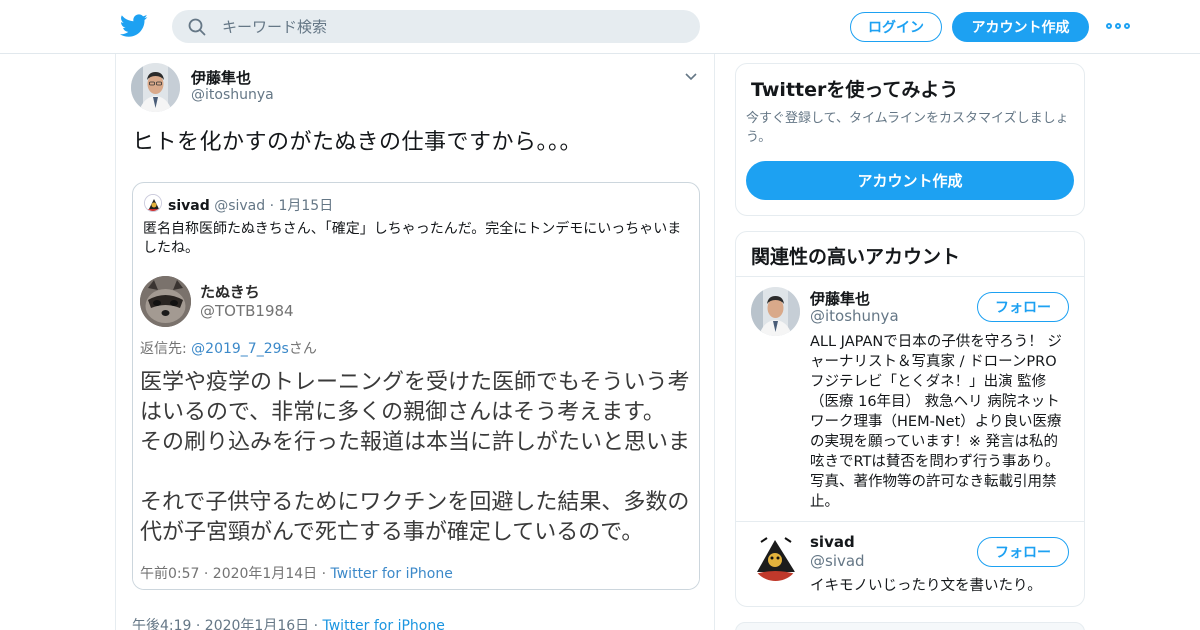  Describe the element at coordinates (837, 561) in the screenshot. I see `account-handle: @sivad` at that location.